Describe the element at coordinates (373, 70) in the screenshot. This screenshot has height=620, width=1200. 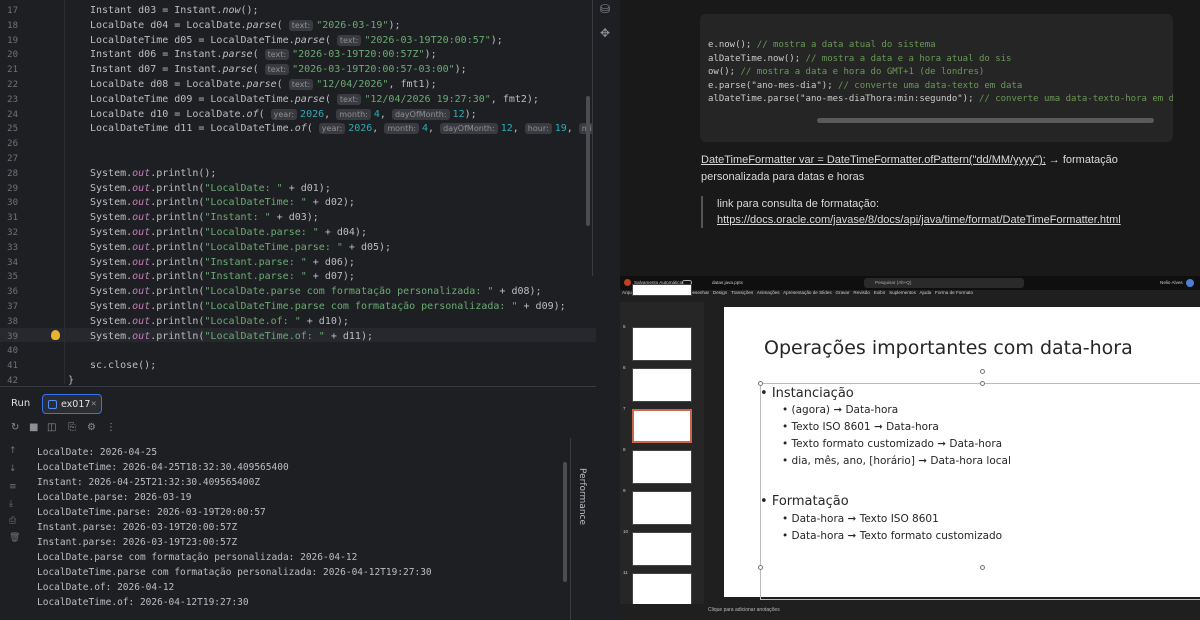
I see `string-literal: "2026-03-19T20:00:57-03:00"` at that location.